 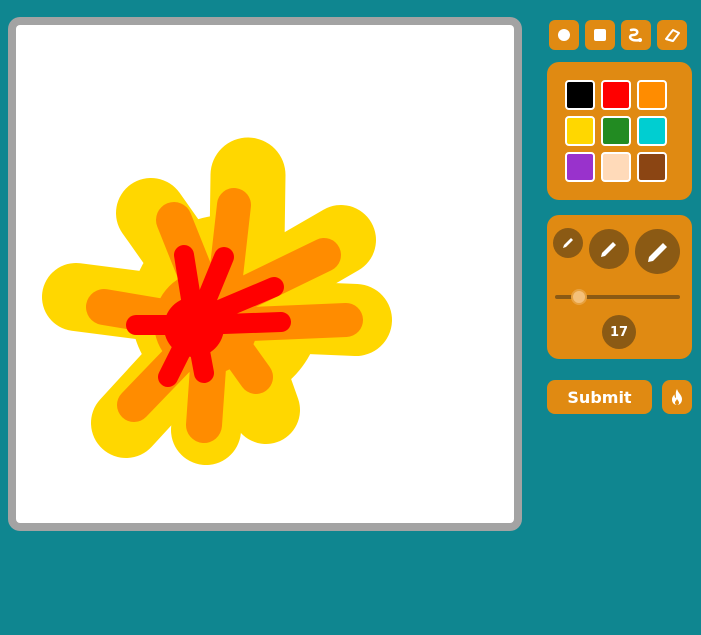 What do you see at coordinates (599, 397) in the screenshot?
I see `submit-button: Submit` at bounding box center [599, 397].